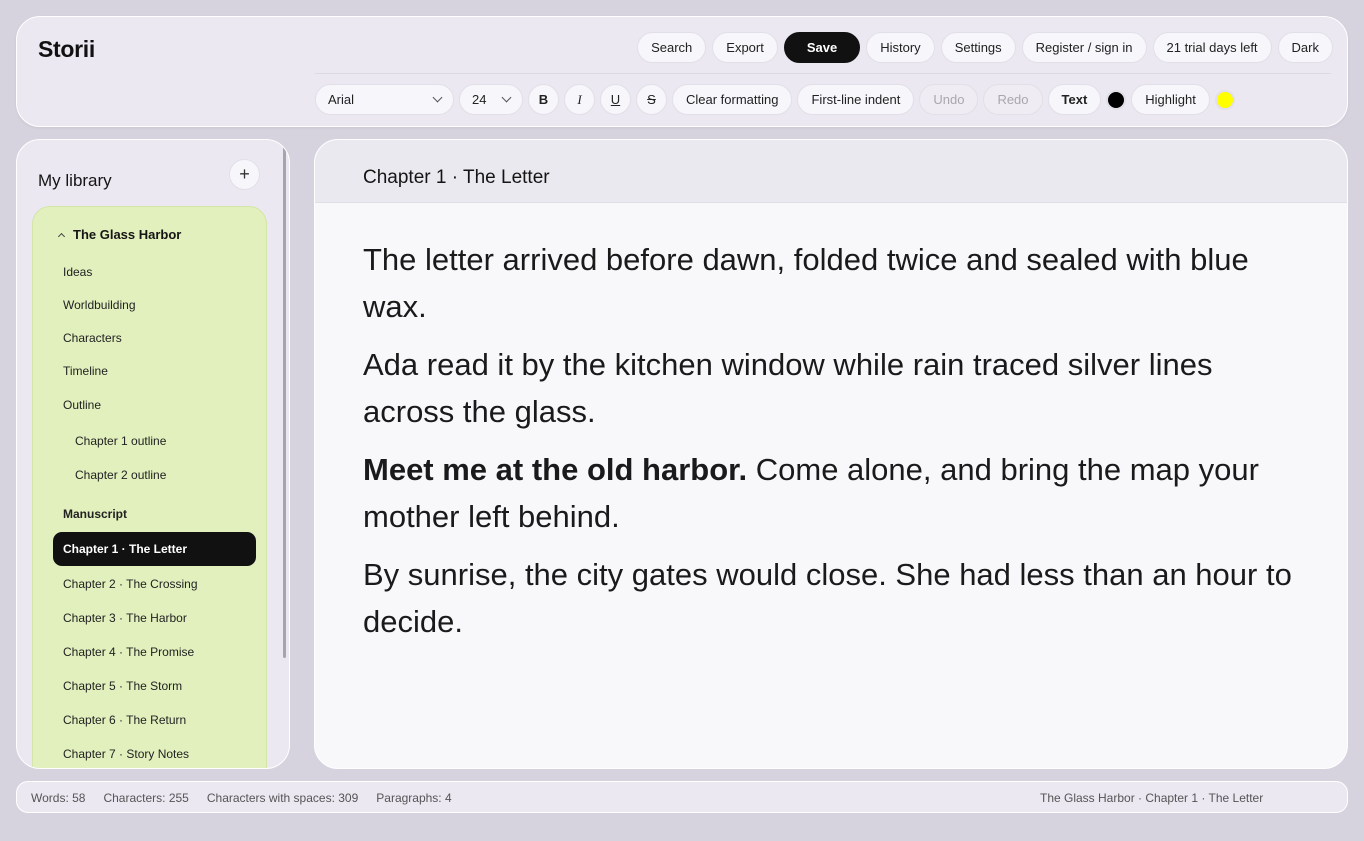 This screenshot has height=841, width=1364. I want to click on plus-icon: +, so click(244, 174).